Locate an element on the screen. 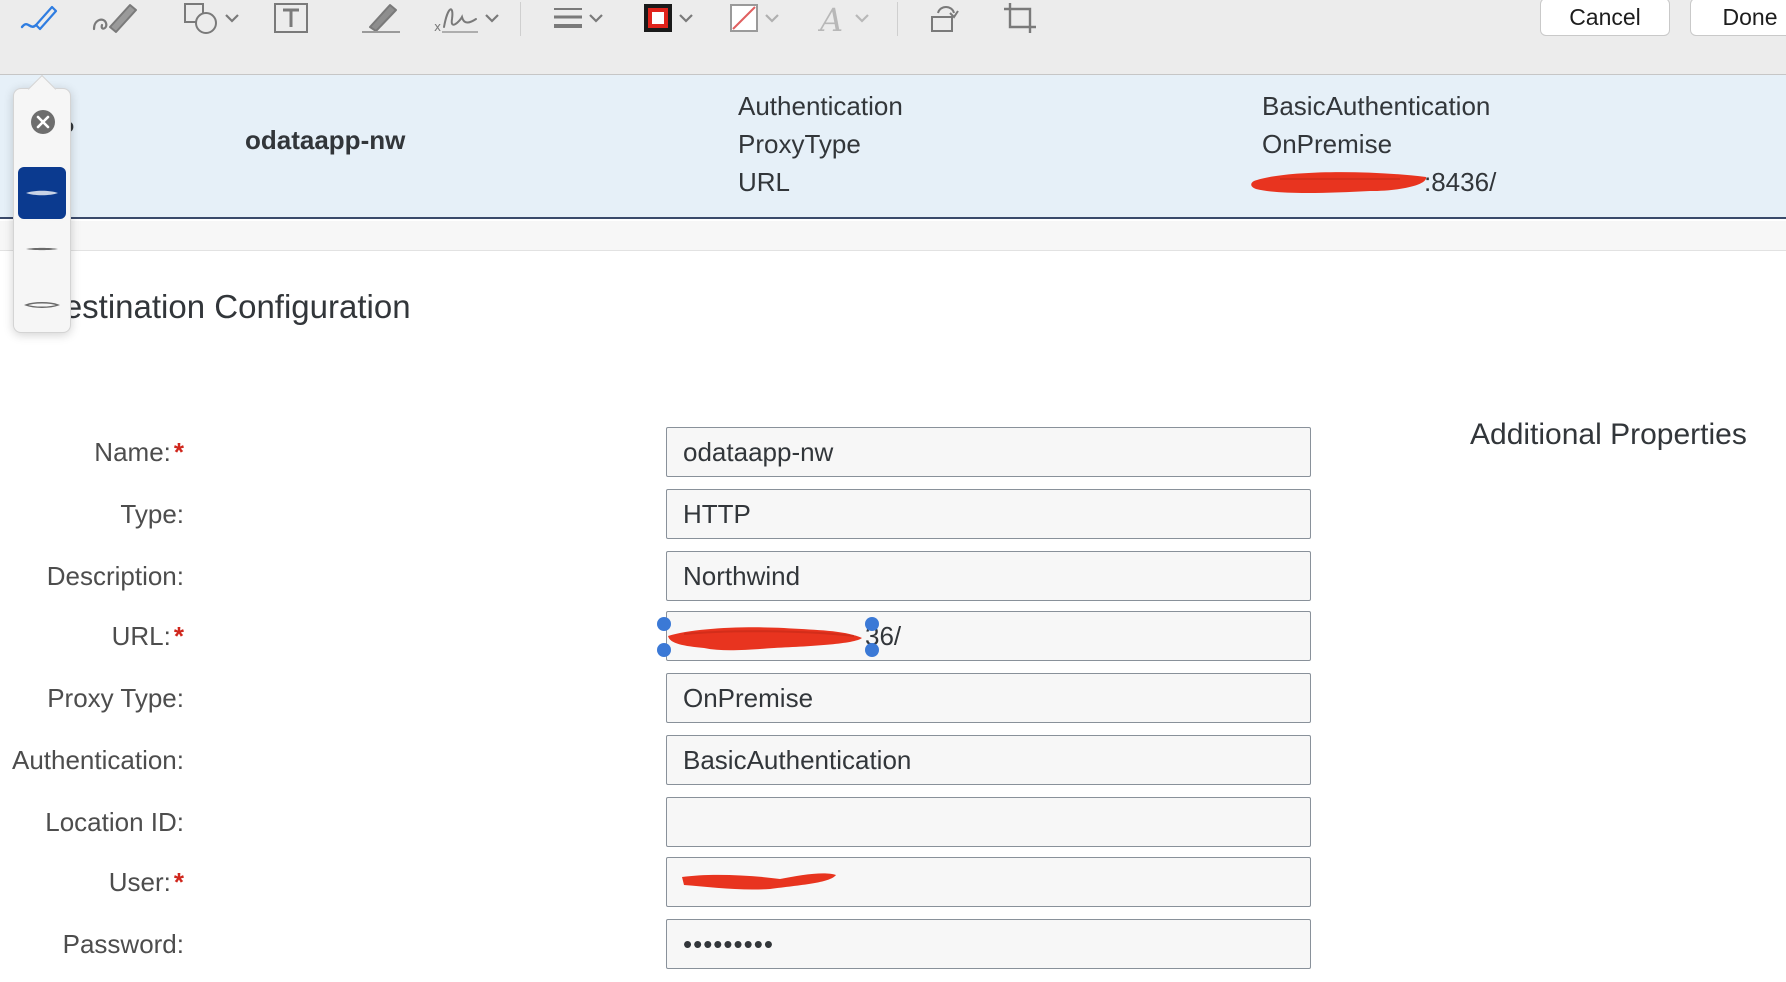  header-spacer is located at coordinates (893, 236).